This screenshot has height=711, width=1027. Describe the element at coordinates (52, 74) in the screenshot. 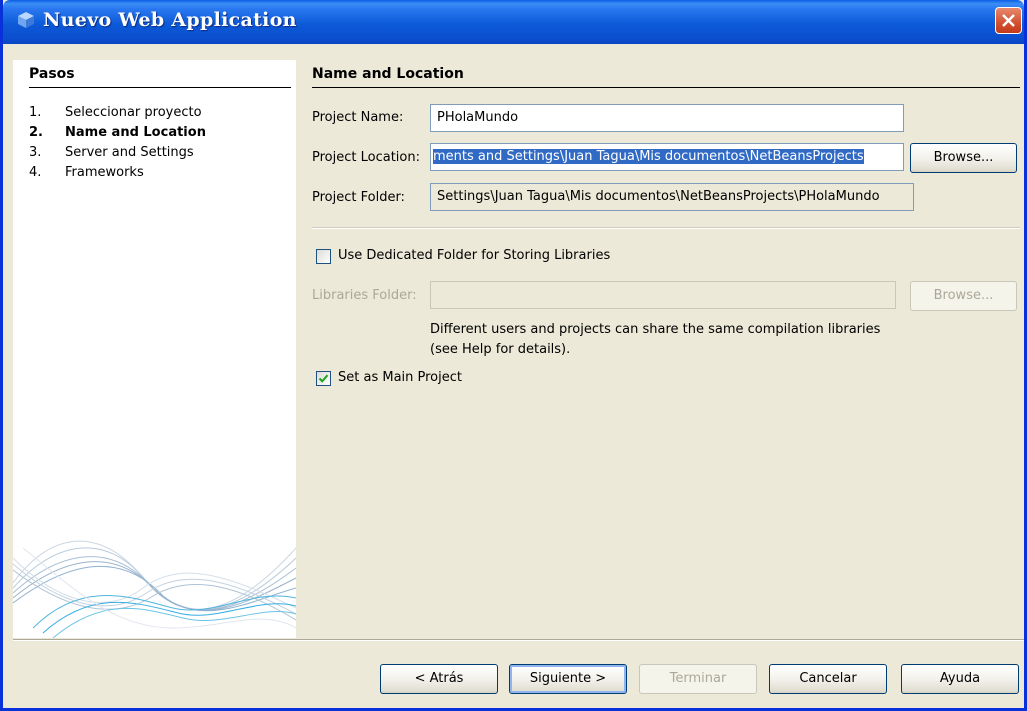

I see `steps-heading: Pasos` at that location.